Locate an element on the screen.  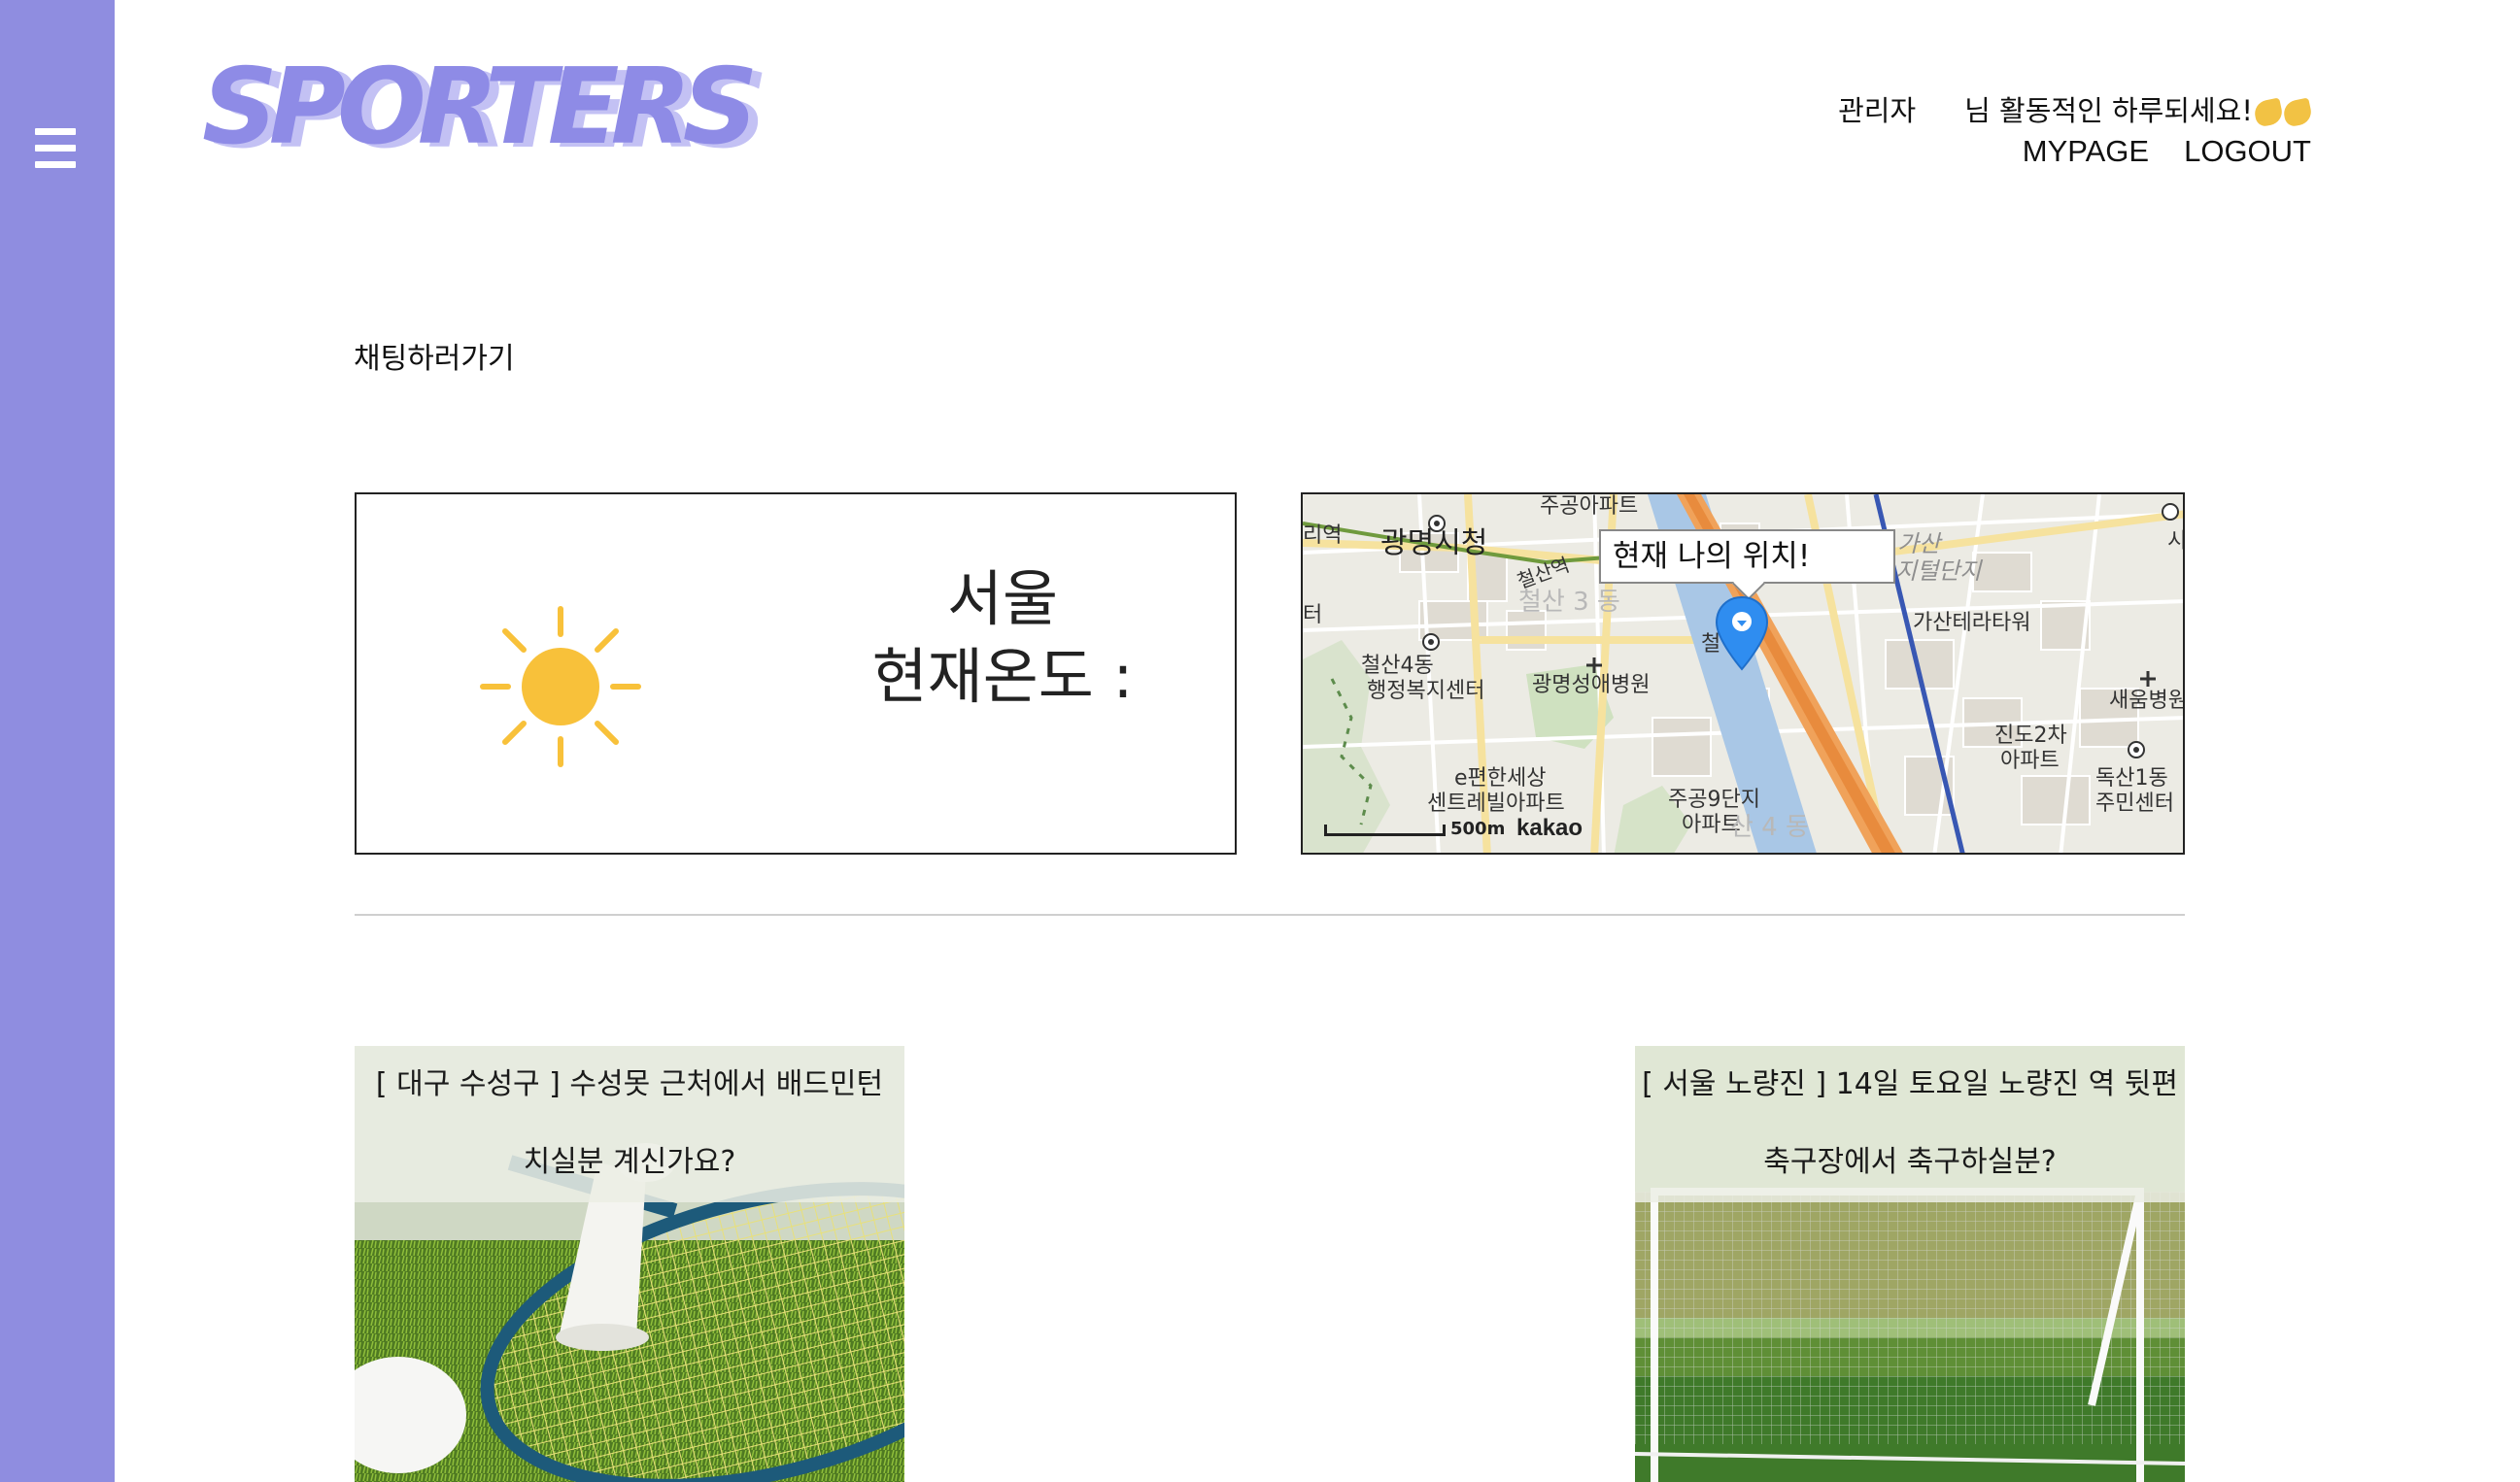
user-name: 관리자 is located at coordinates (1877, 111).